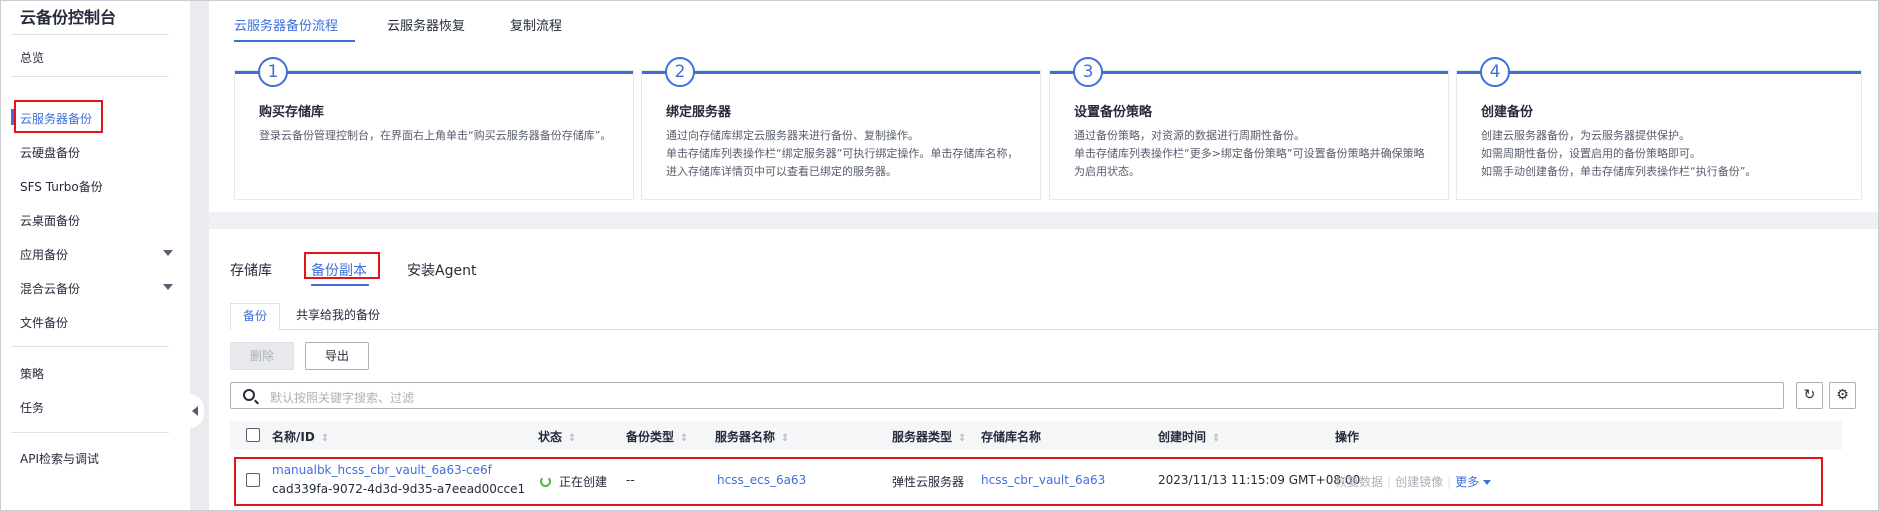  I want to click on step-number: 4, so click(1495, 72).